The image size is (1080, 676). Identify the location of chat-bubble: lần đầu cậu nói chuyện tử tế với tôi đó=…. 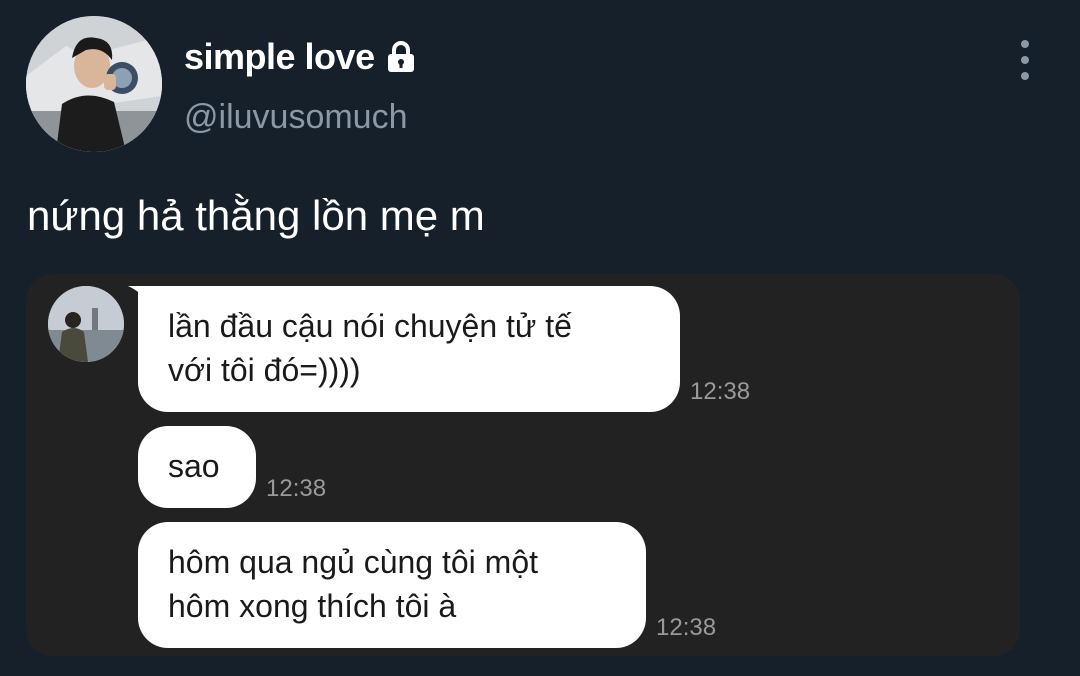
(409, 349).